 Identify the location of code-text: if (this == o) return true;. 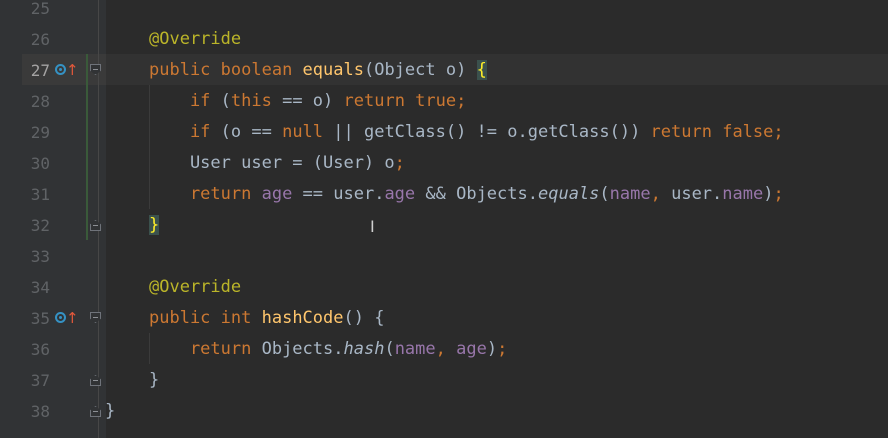
(307, 101).